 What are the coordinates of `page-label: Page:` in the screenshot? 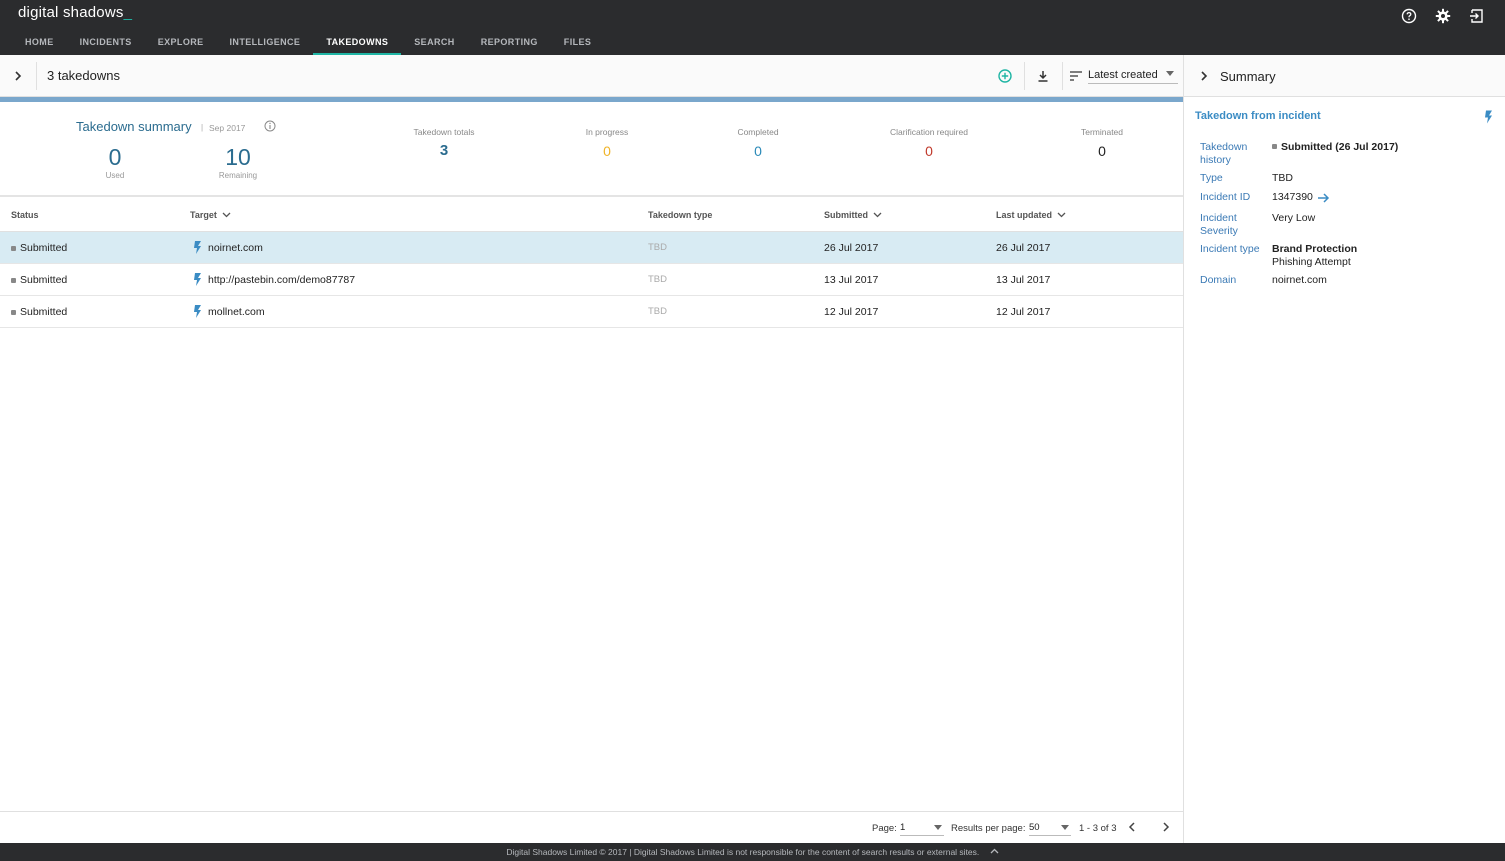 It's located at (884, 828).